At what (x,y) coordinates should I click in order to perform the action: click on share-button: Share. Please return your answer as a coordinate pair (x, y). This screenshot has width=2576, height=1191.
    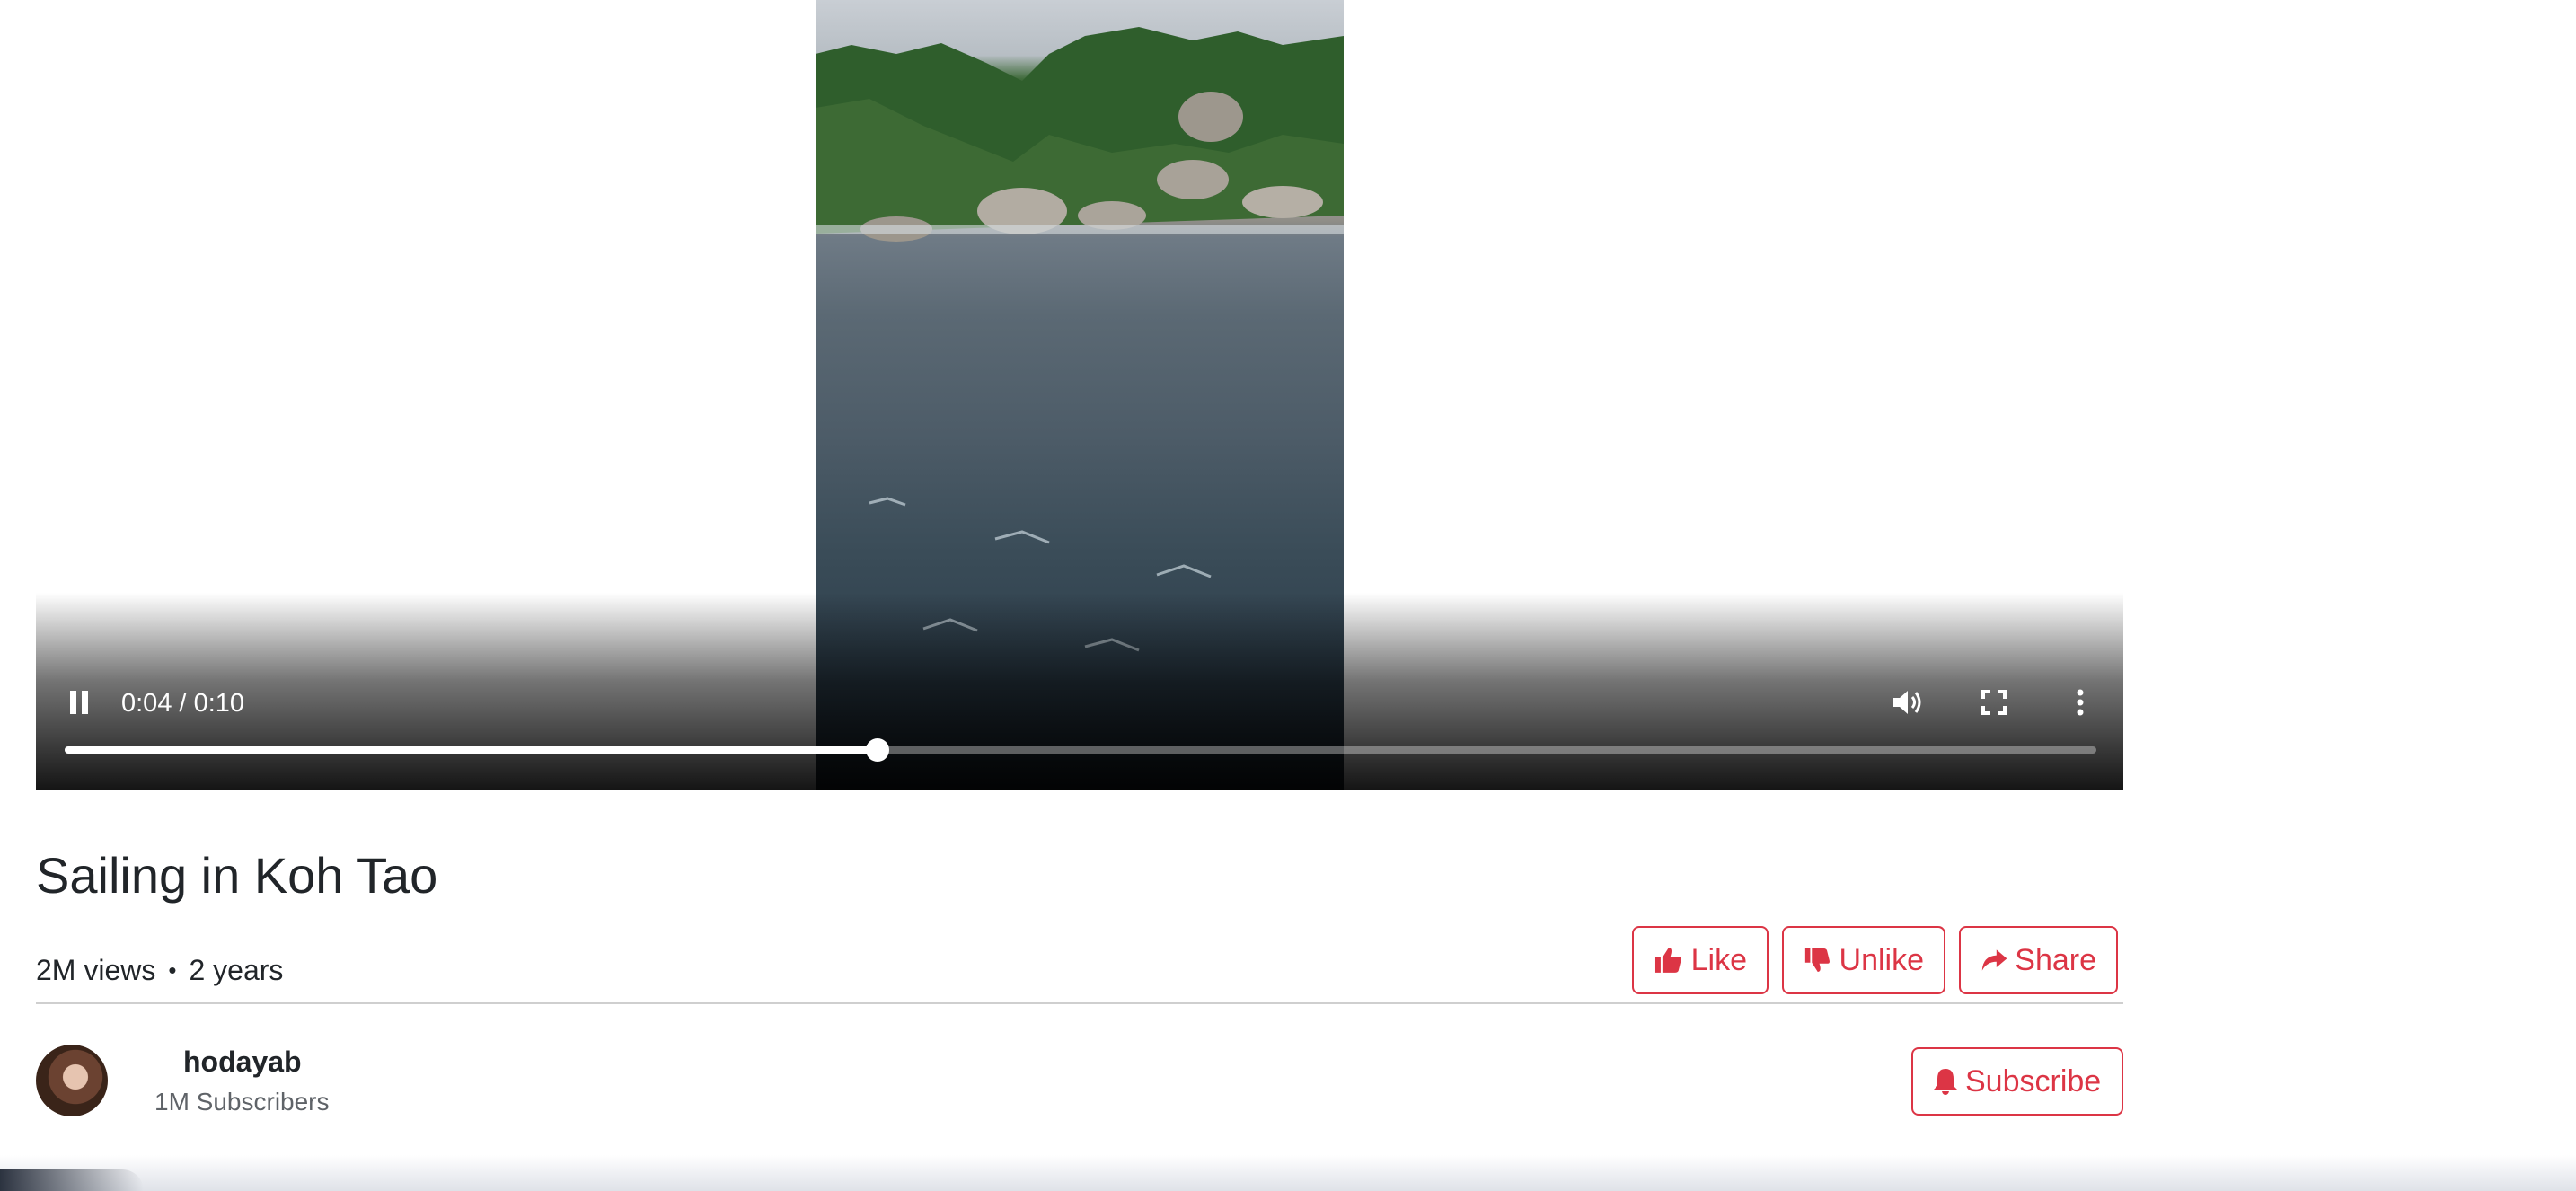
    Looking at the image, I should click on (2038, 960).